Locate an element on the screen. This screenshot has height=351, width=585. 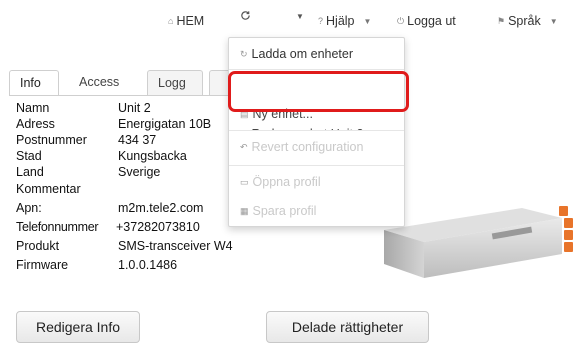
menu-item-revert-configuration: ↶ Revert configuration is located at coordinates (301, 147).